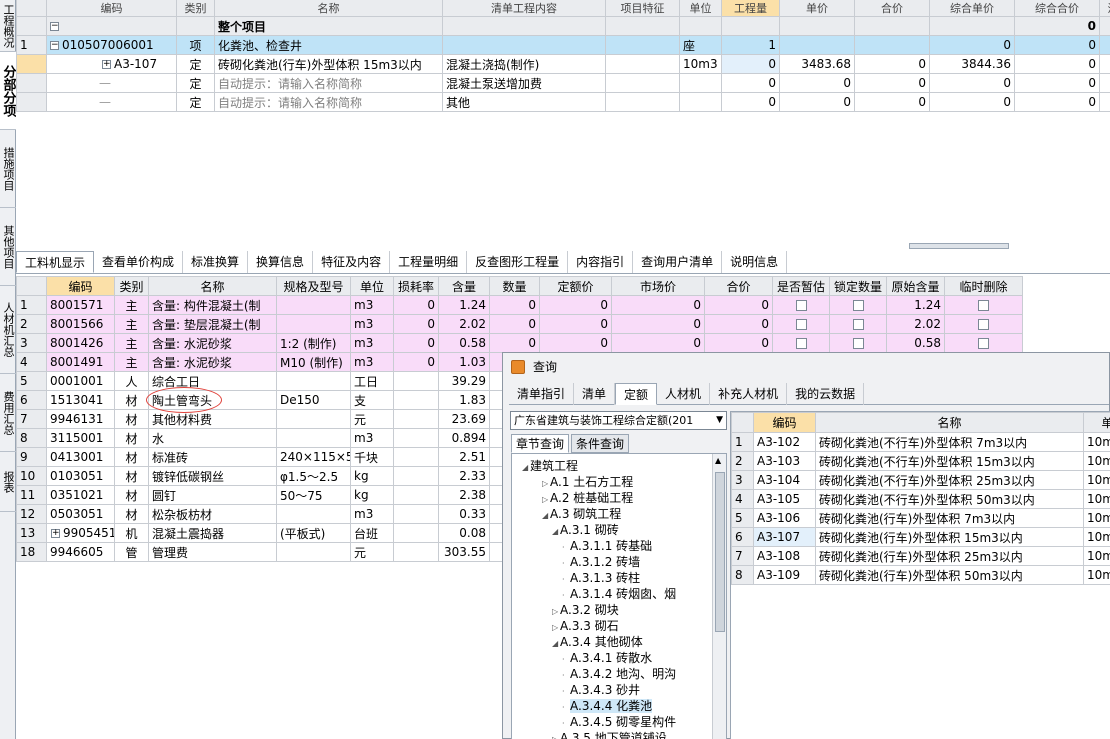 This screenshot has width=1110, height=739. What do you see at coordinates (784, 422) in the screenshot?
I see `results-col-code: 编码` at bounding box center [784, 422].